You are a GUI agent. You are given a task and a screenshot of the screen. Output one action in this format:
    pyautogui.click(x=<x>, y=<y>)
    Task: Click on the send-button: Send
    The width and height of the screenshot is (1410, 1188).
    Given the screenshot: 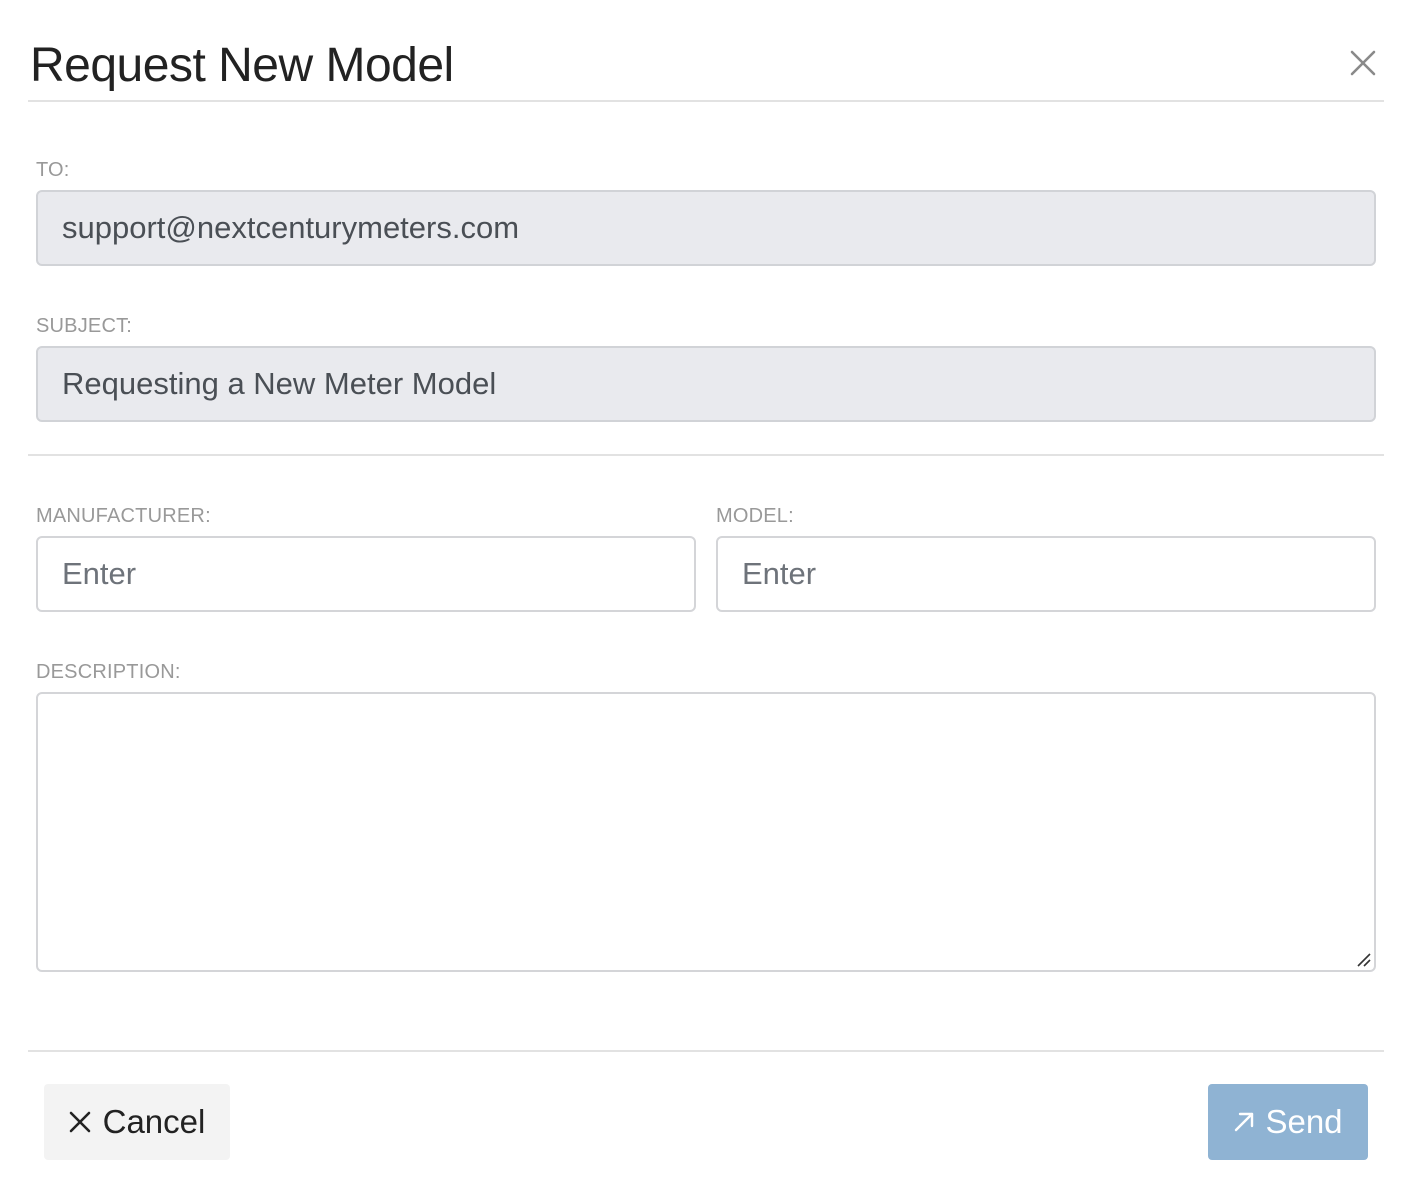 What is the action you would take?
    pyautogui.click(x=1288, y=1122)
    